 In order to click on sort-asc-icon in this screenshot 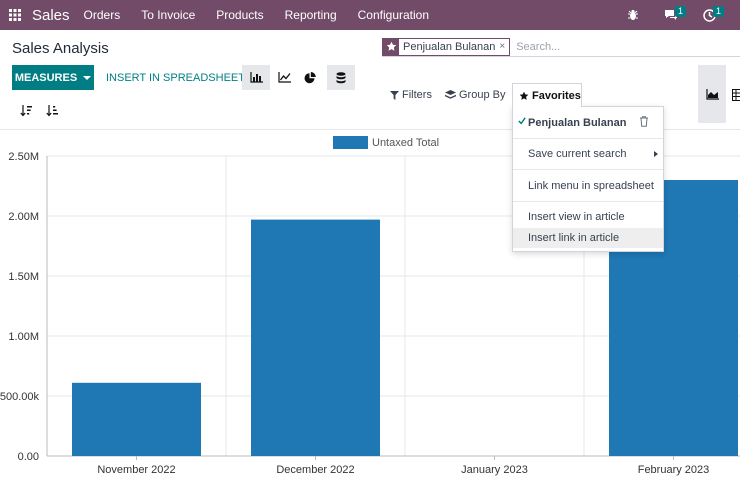, I will do `click(52, 111)`.